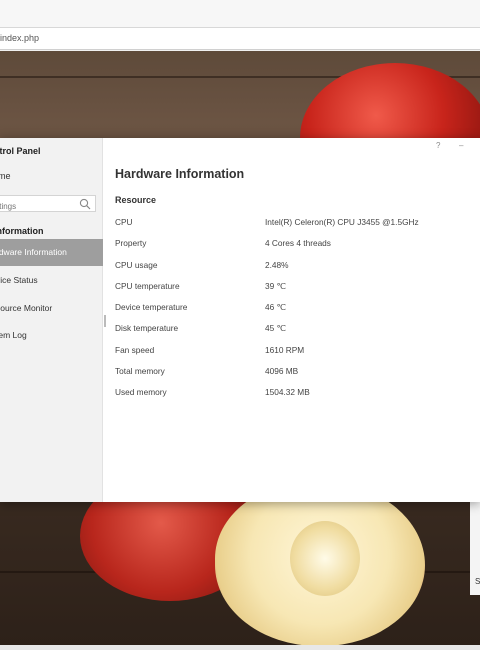  What do you see at coordinates (22, 231) in the screenshot?
I see `sidebar-section-information: Information` at bounding box center [22, 231].